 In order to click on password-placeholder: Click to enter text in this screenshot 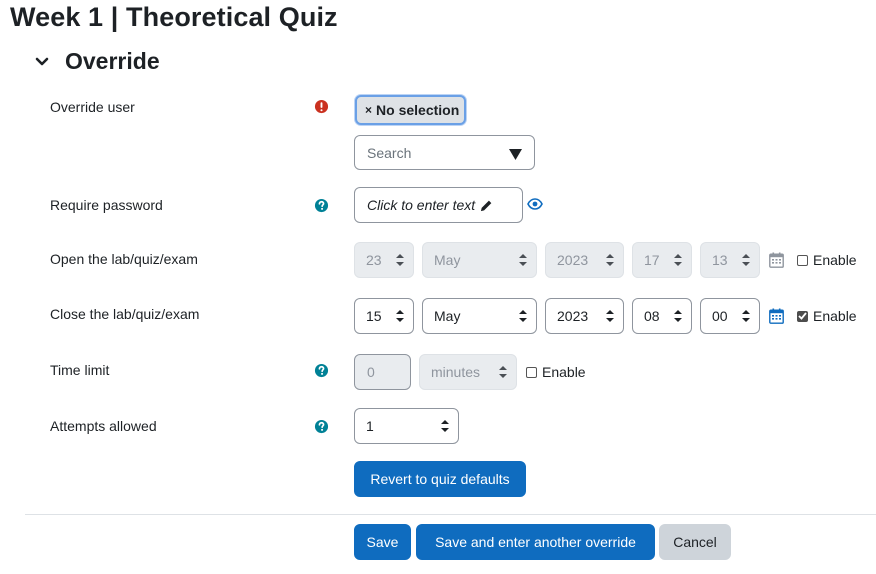, I will do `click(421, 205)`.